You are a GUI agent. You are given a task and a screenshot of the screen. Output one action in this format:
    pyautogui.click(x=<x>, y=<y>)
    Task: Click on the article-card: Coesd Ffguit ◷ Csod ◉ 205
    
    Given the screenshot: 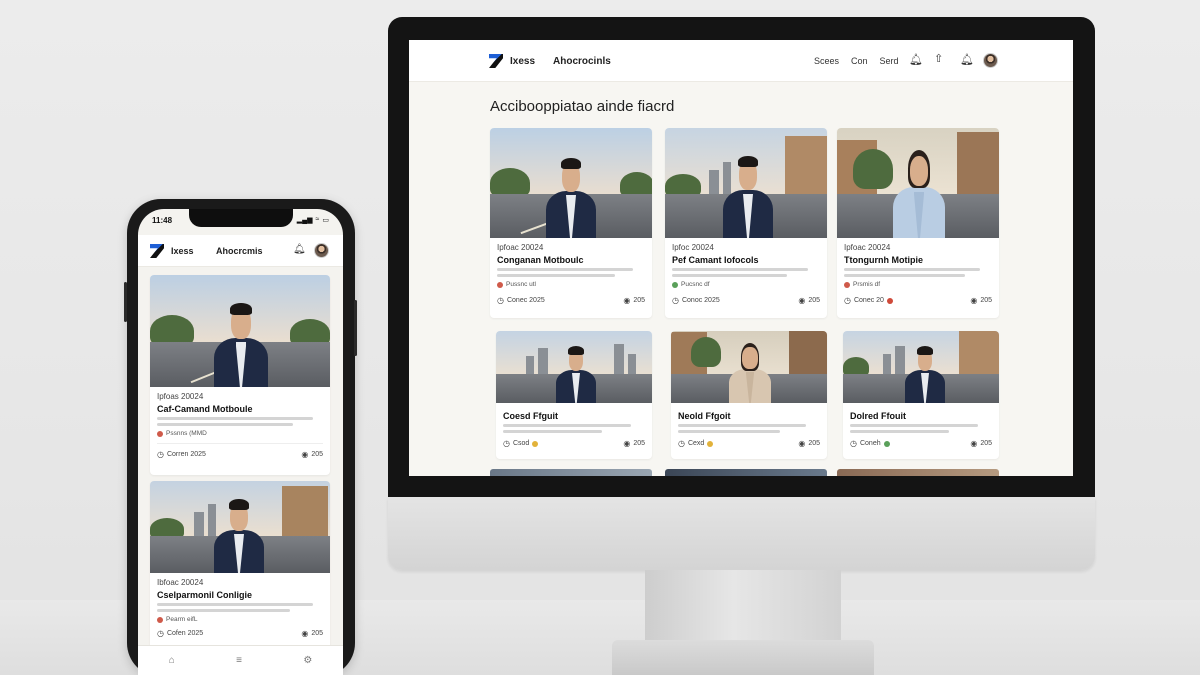 What is the action you would take?
    pyautogui.click(x=574, y=395)
    